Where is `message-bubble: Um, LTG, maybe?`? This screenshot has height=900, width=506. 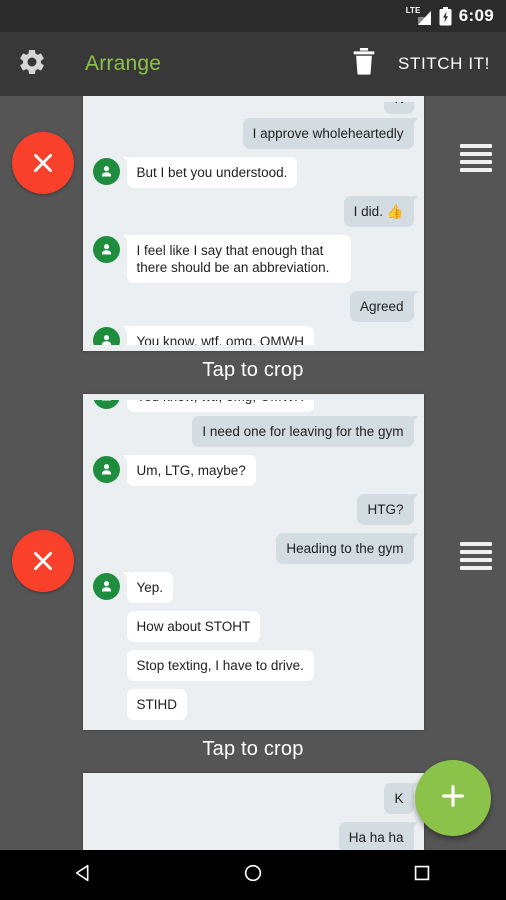
message-bubble: Um, LTG, maybe? is located at coordinates (189, 470).